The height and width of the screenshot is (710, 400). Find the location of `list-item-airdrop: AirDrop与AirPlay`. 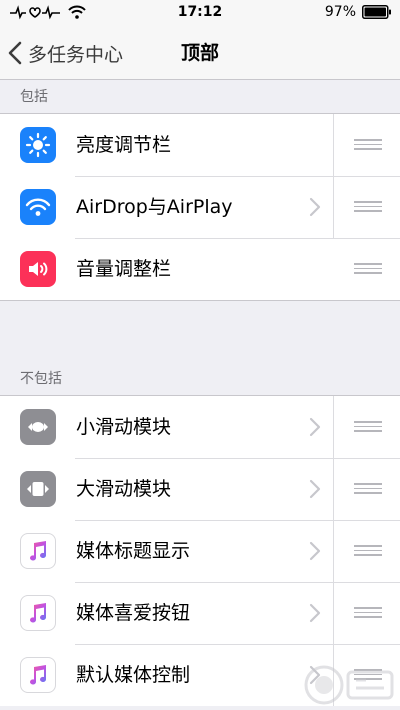

list-item-airdrop: AirDrop与AirPlay is located at coordinates (200, 207).